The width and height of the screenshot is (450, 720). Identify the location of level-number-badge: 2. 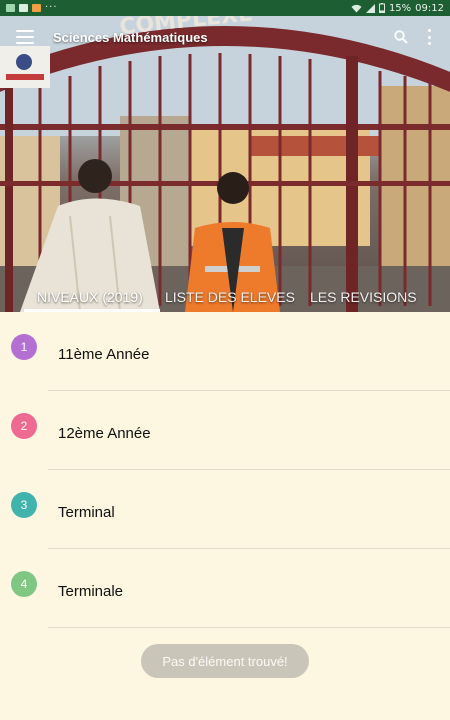
(24, 426).